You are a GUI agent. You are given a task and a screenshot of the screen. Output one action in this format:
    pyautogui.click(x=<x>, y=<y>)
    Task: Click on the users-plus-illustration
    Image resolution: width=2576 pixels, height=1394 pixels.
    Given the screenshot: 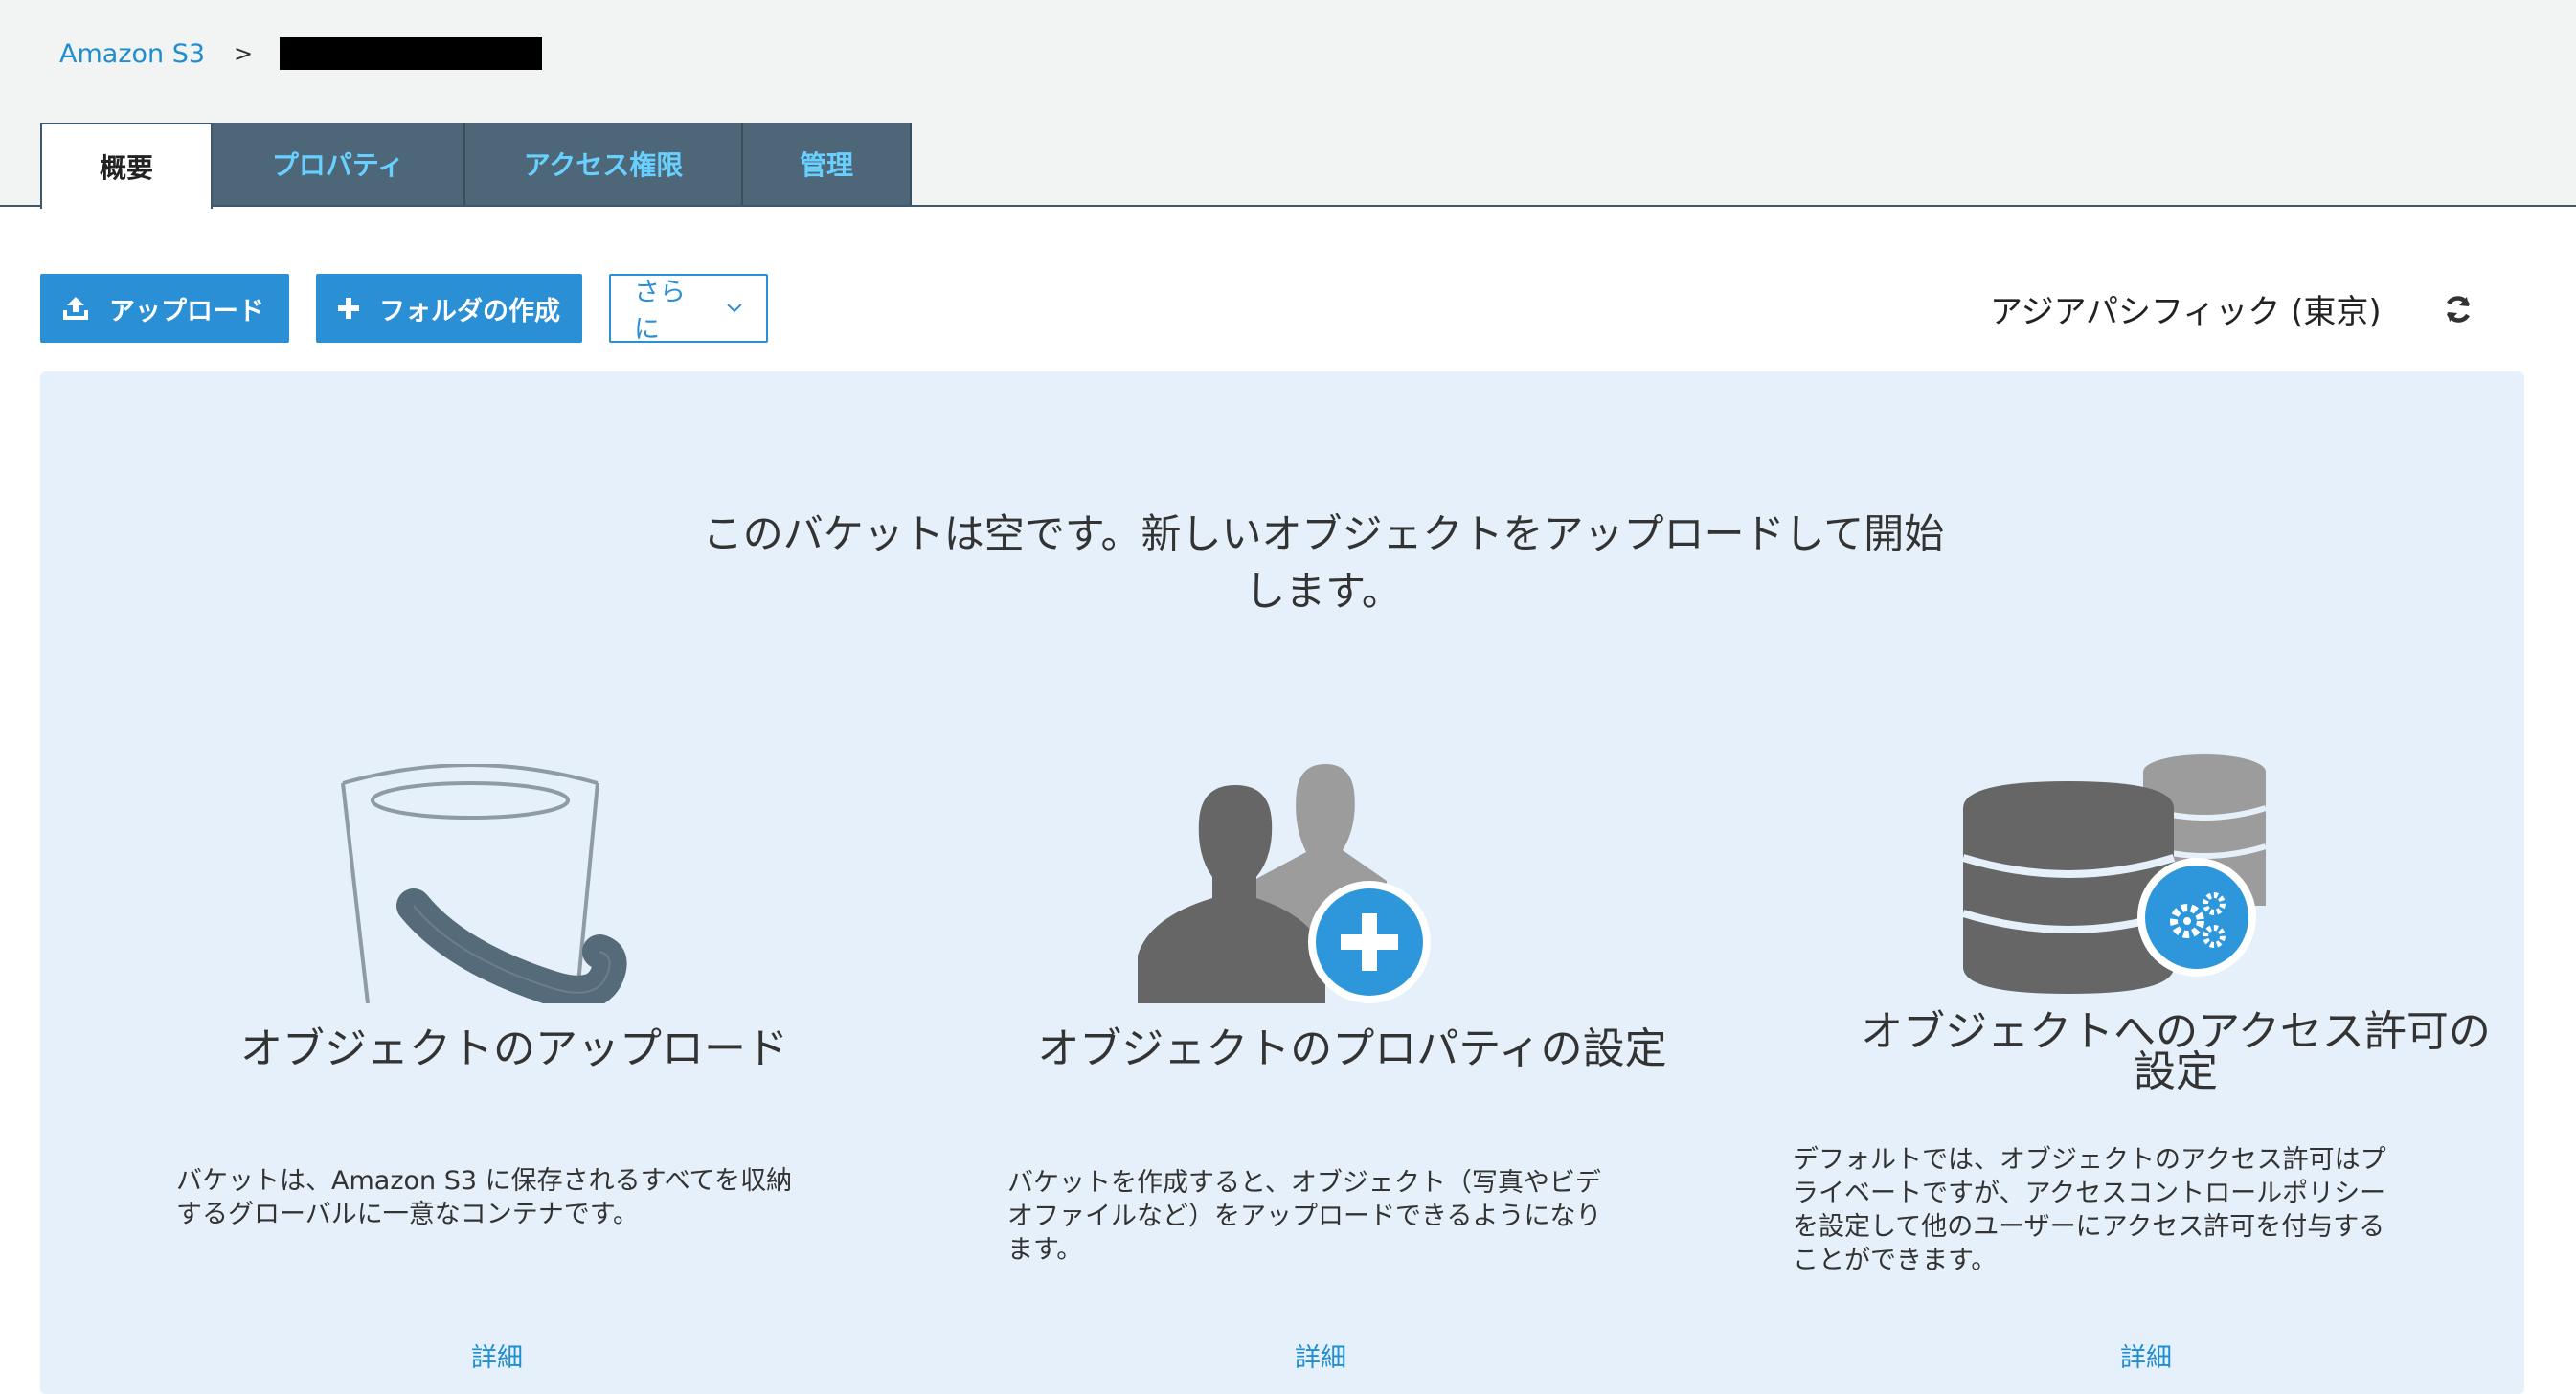 What is the action you would take?
    pyautogui.click(x=1284, y=883)
    